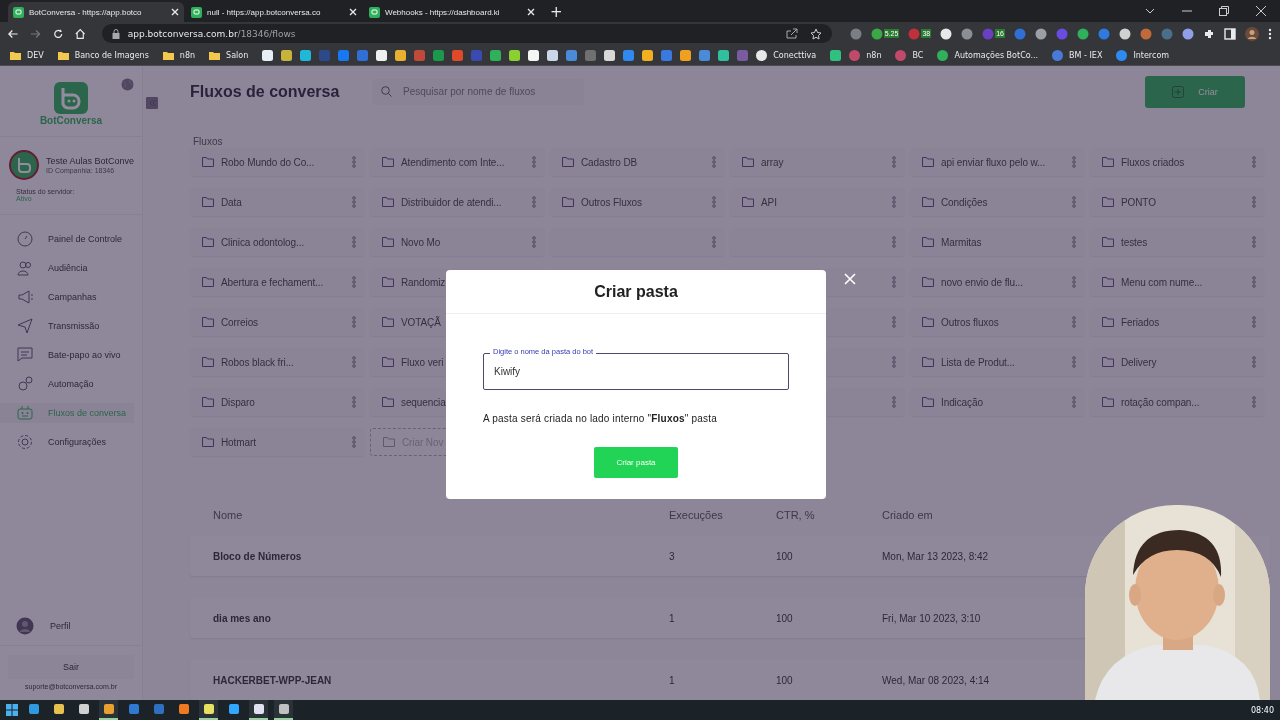  What do you see at coordinates (152, 103) in the screenshot?
I see `collapse-icon` at bounding box center [152, 103].